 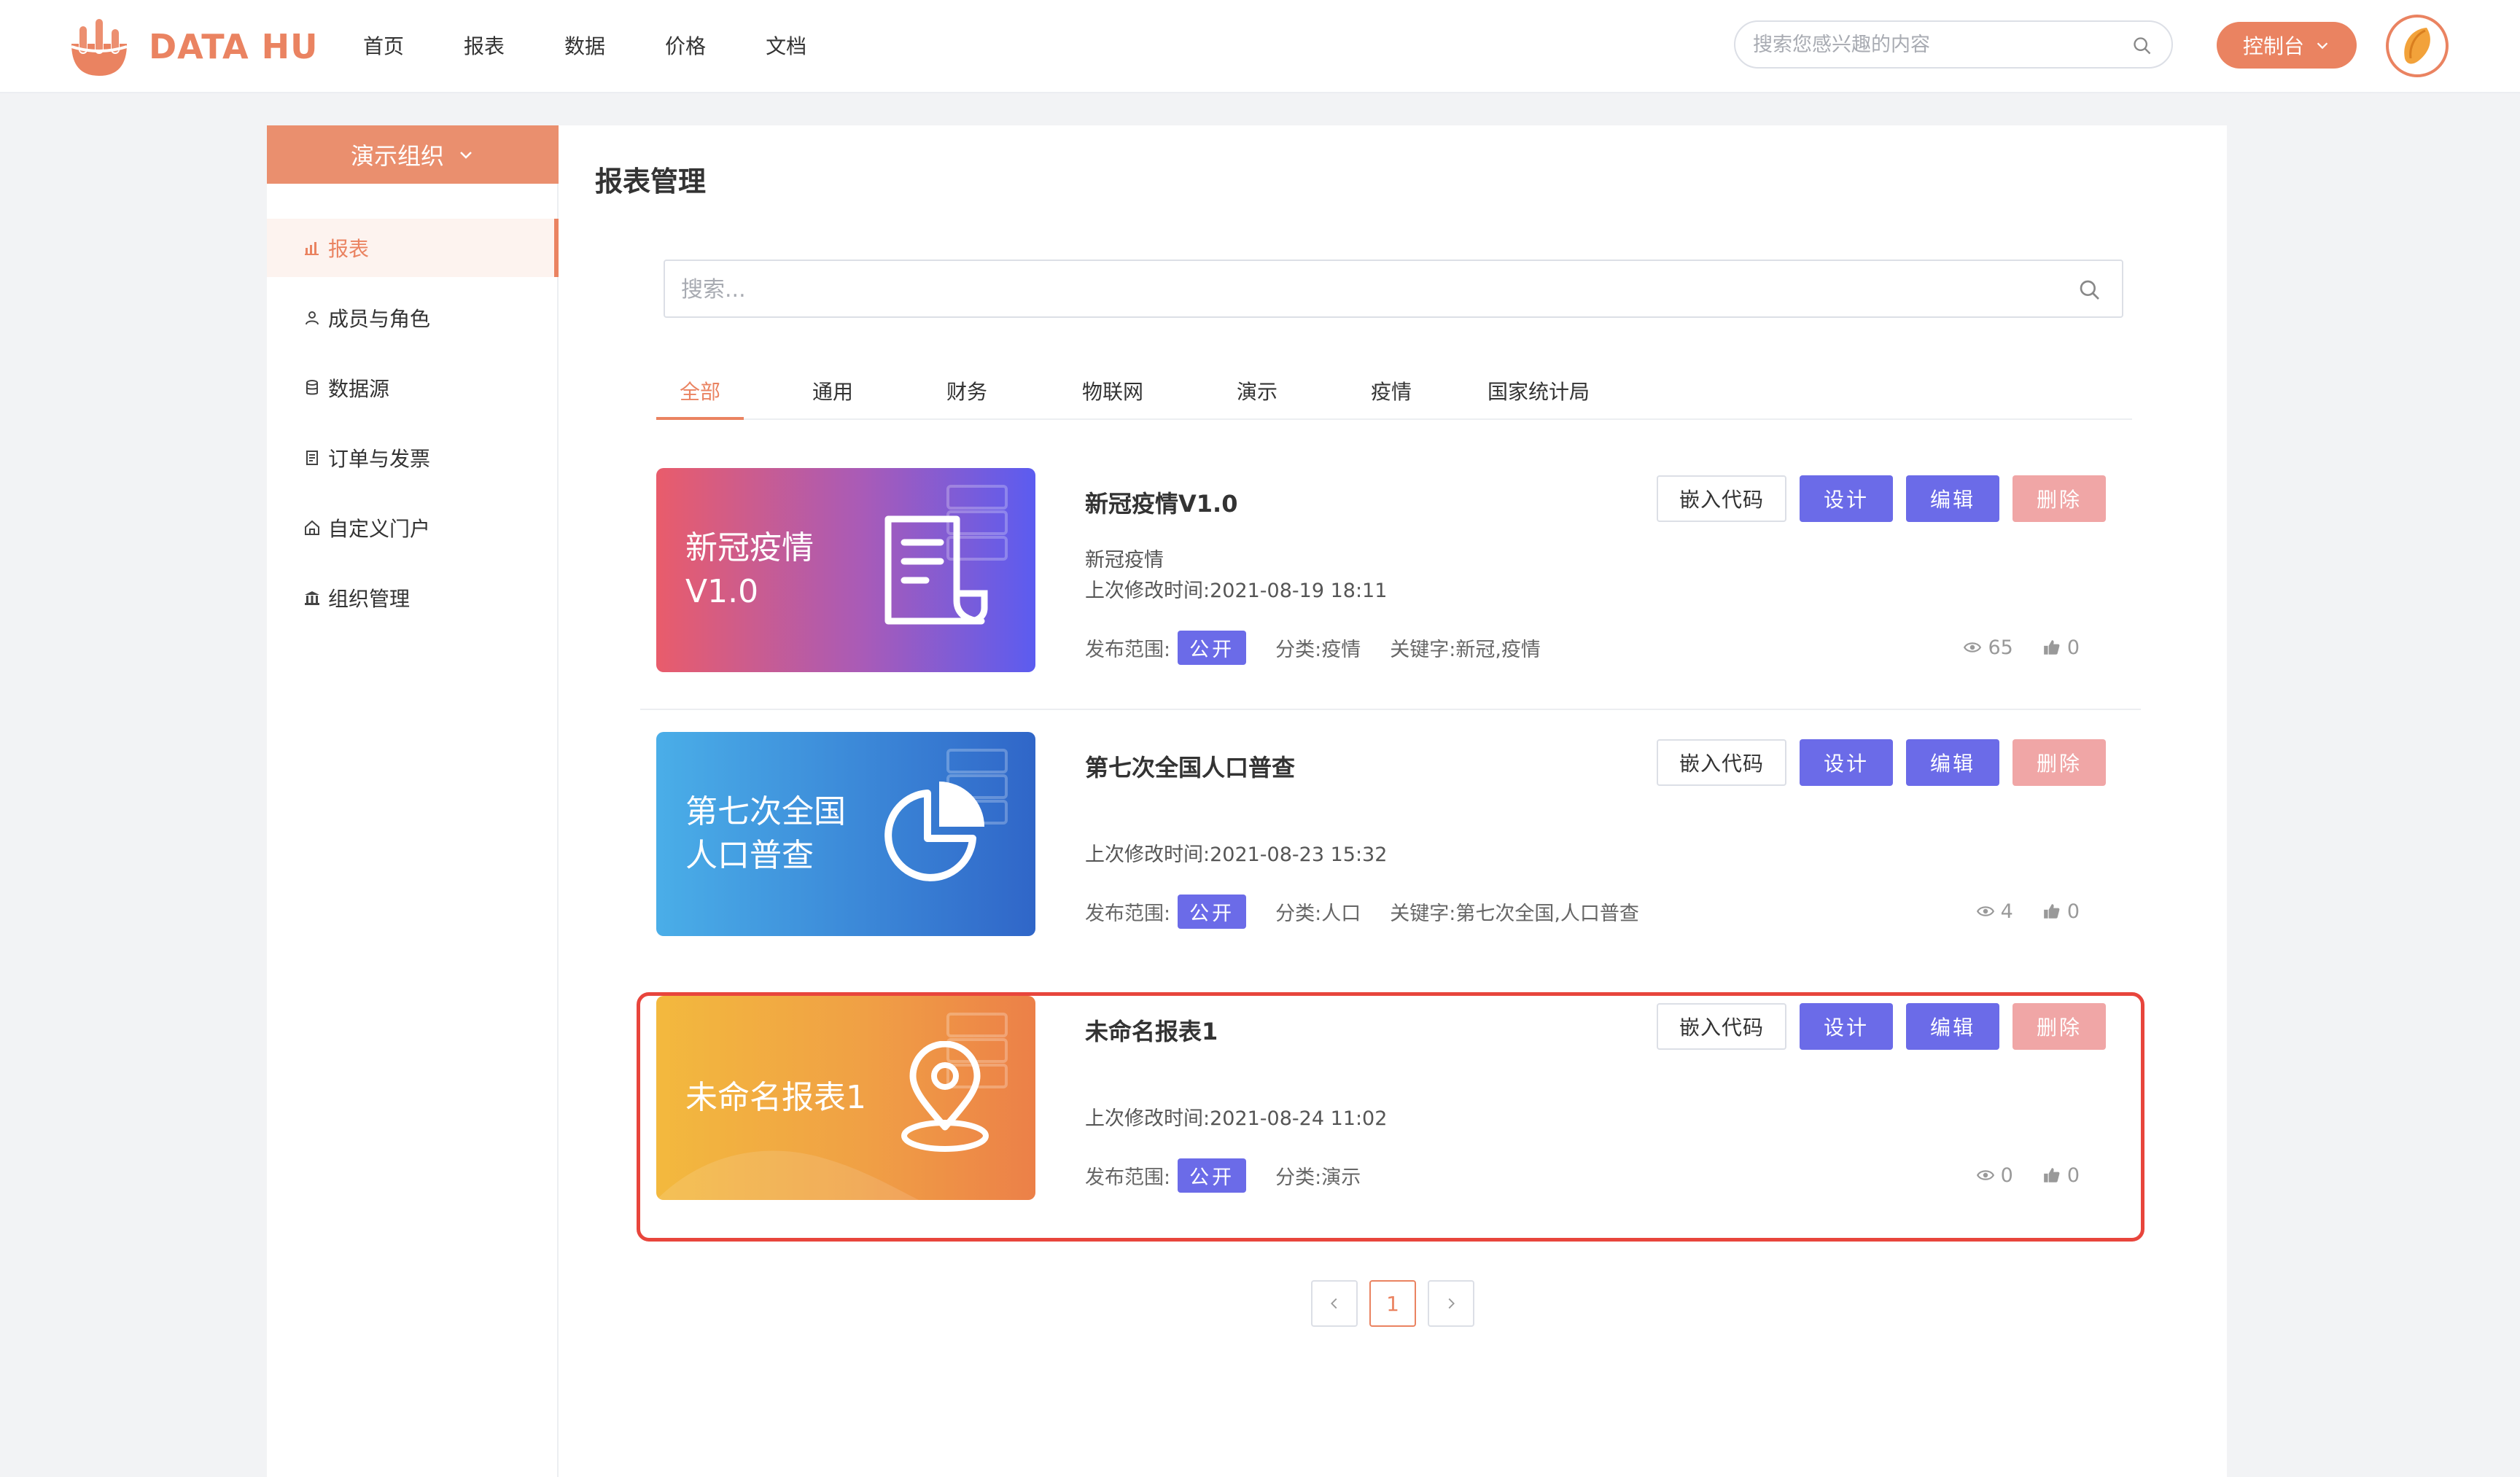 I want to click on nav-item-reports: 报表, so click(x=484, y=45).